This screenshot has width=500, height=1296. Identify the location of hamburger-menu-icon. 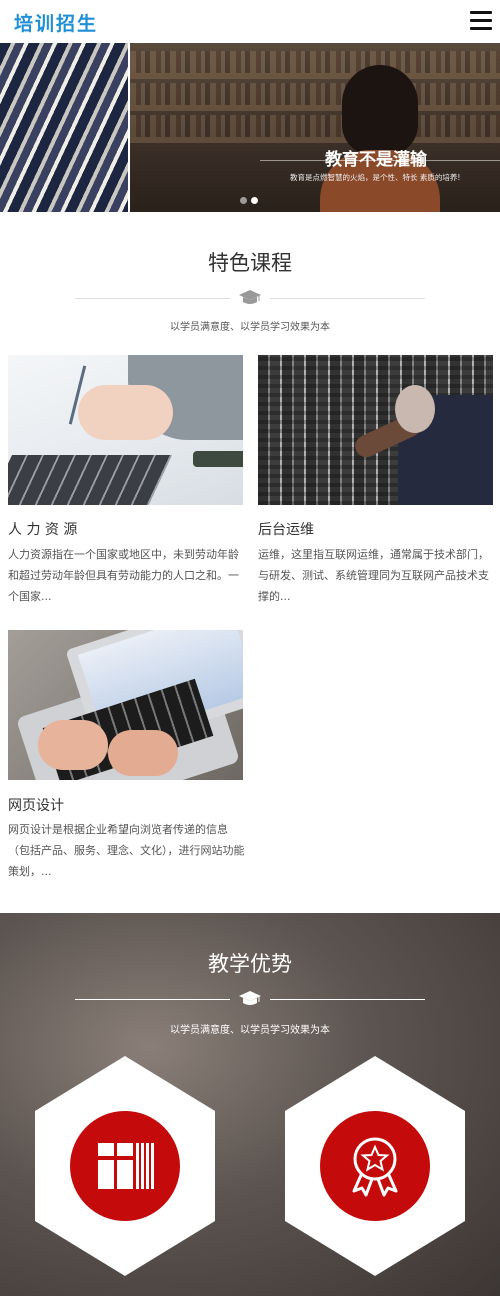
(481, 21).